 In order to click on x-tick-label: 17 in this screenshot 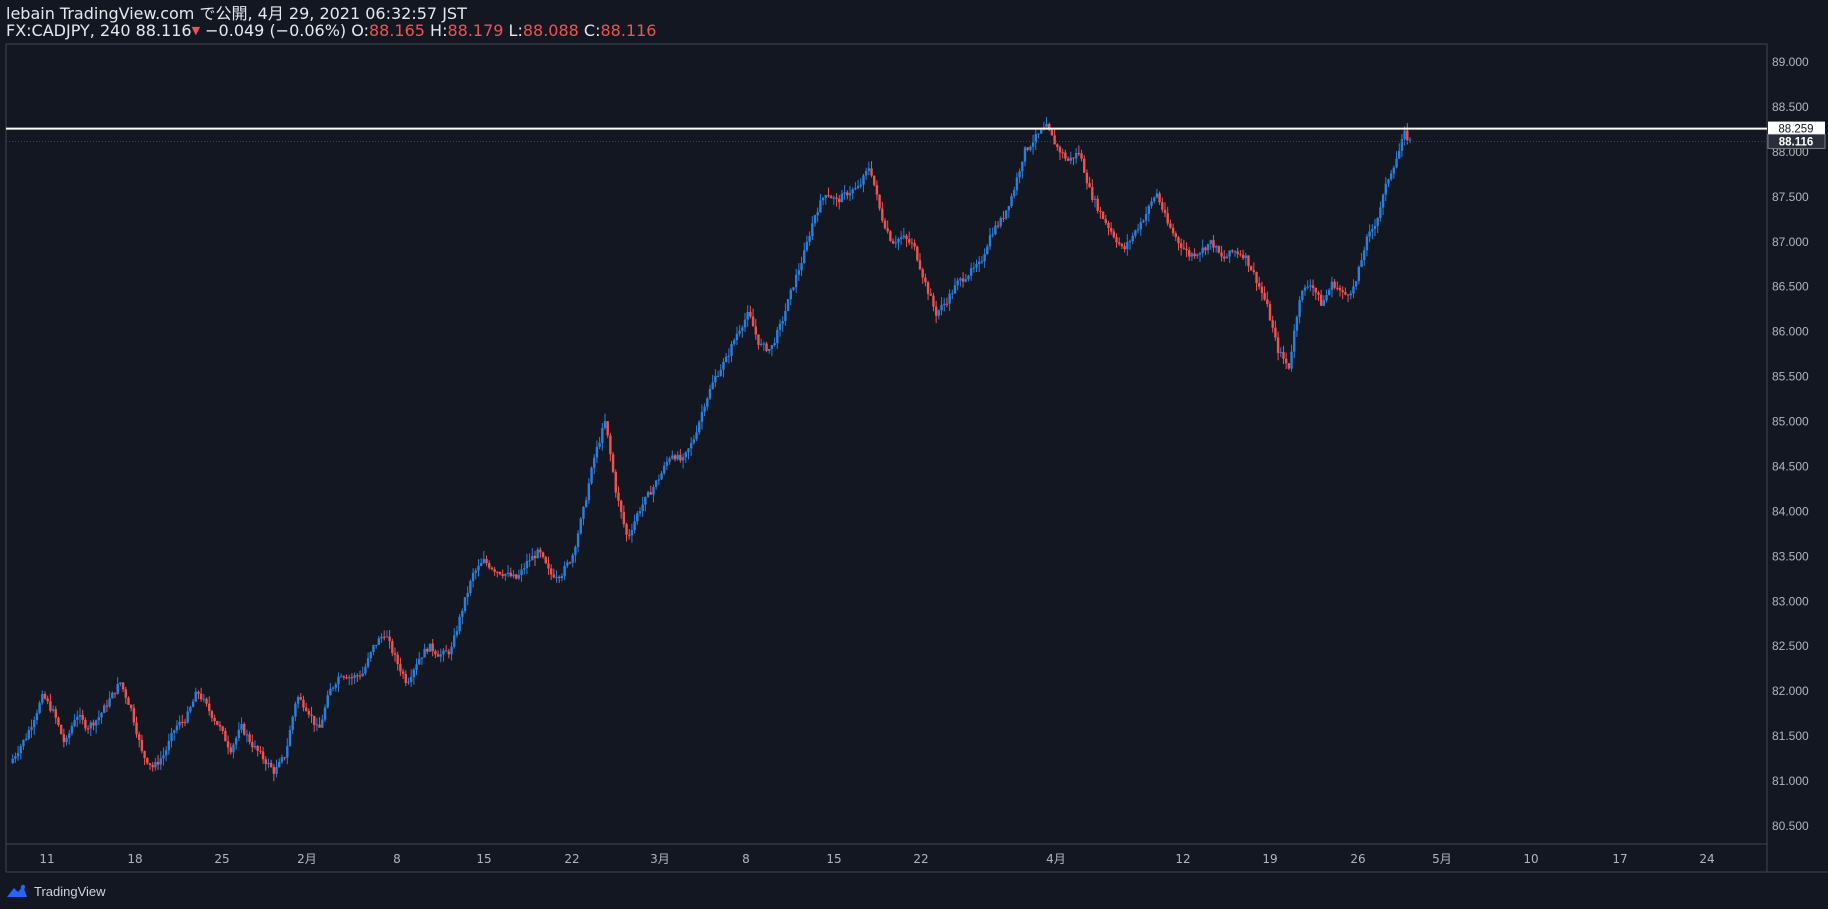, I will do `click(1619, 859)`.